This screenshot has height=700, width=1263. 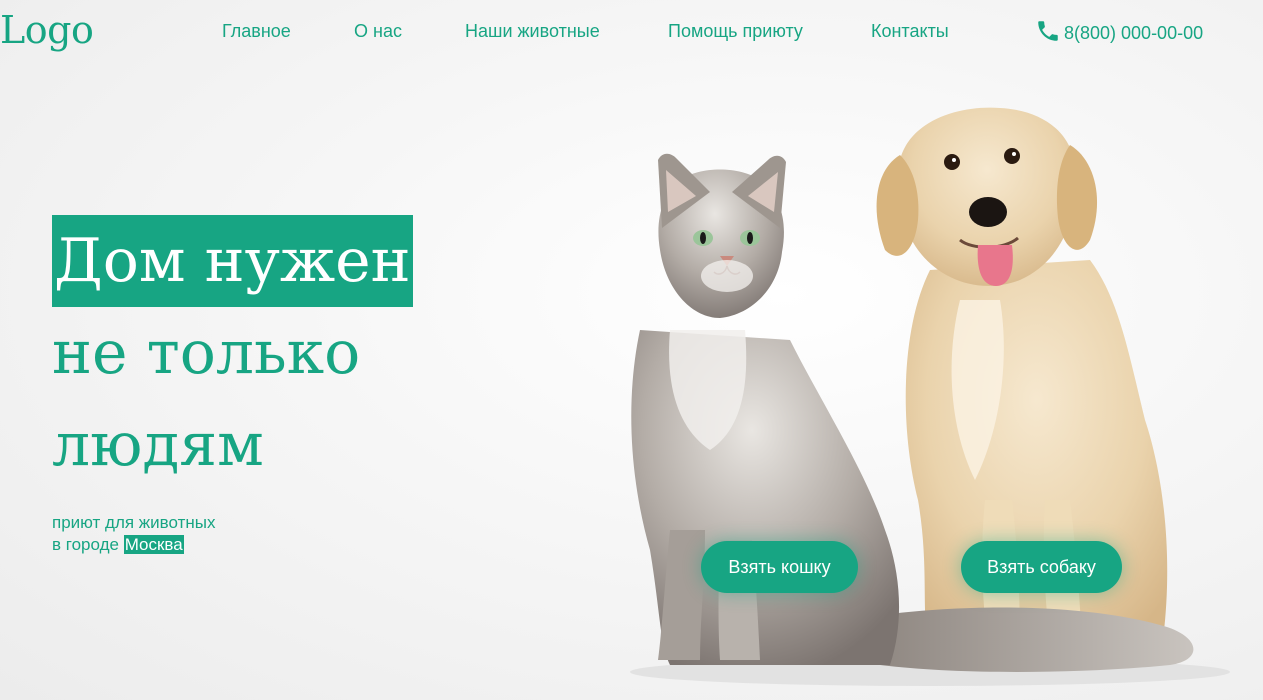 I want to click on nav-item-our-animals: Наши животные, so click(x=532, y=31).